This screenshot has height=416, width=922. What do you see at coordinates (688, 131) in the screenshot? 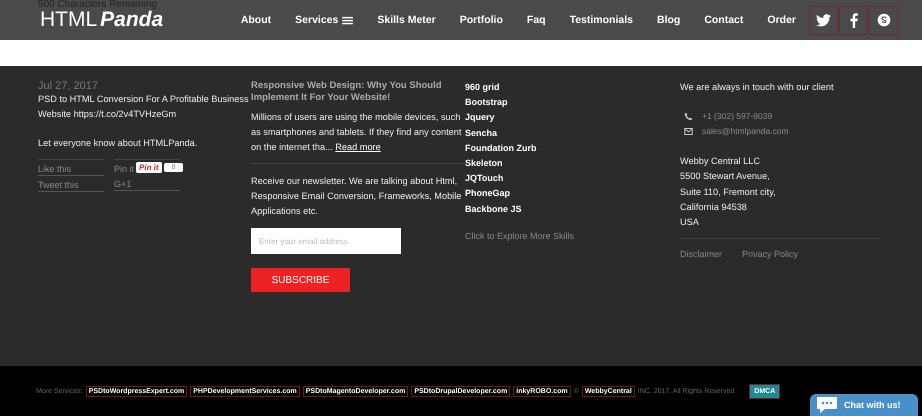
I see `envelope-icon` at bounding box center [688, 131].